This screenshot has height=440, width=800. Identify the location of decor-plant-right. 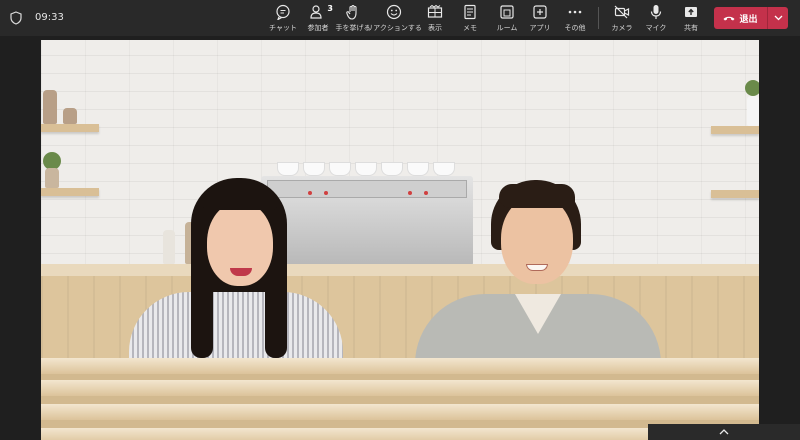
(752, 88).